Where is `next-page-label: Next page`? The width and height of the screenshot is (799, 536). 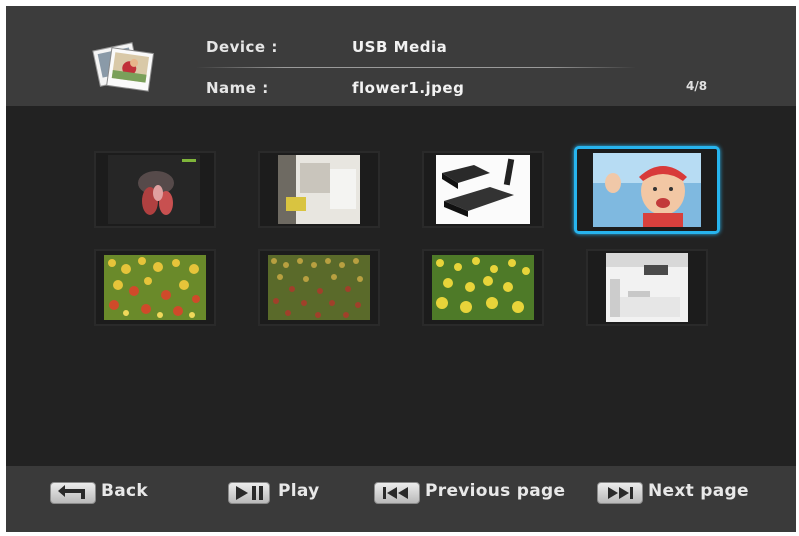 next-page-label: Next page is located at coordinates (698, 491).